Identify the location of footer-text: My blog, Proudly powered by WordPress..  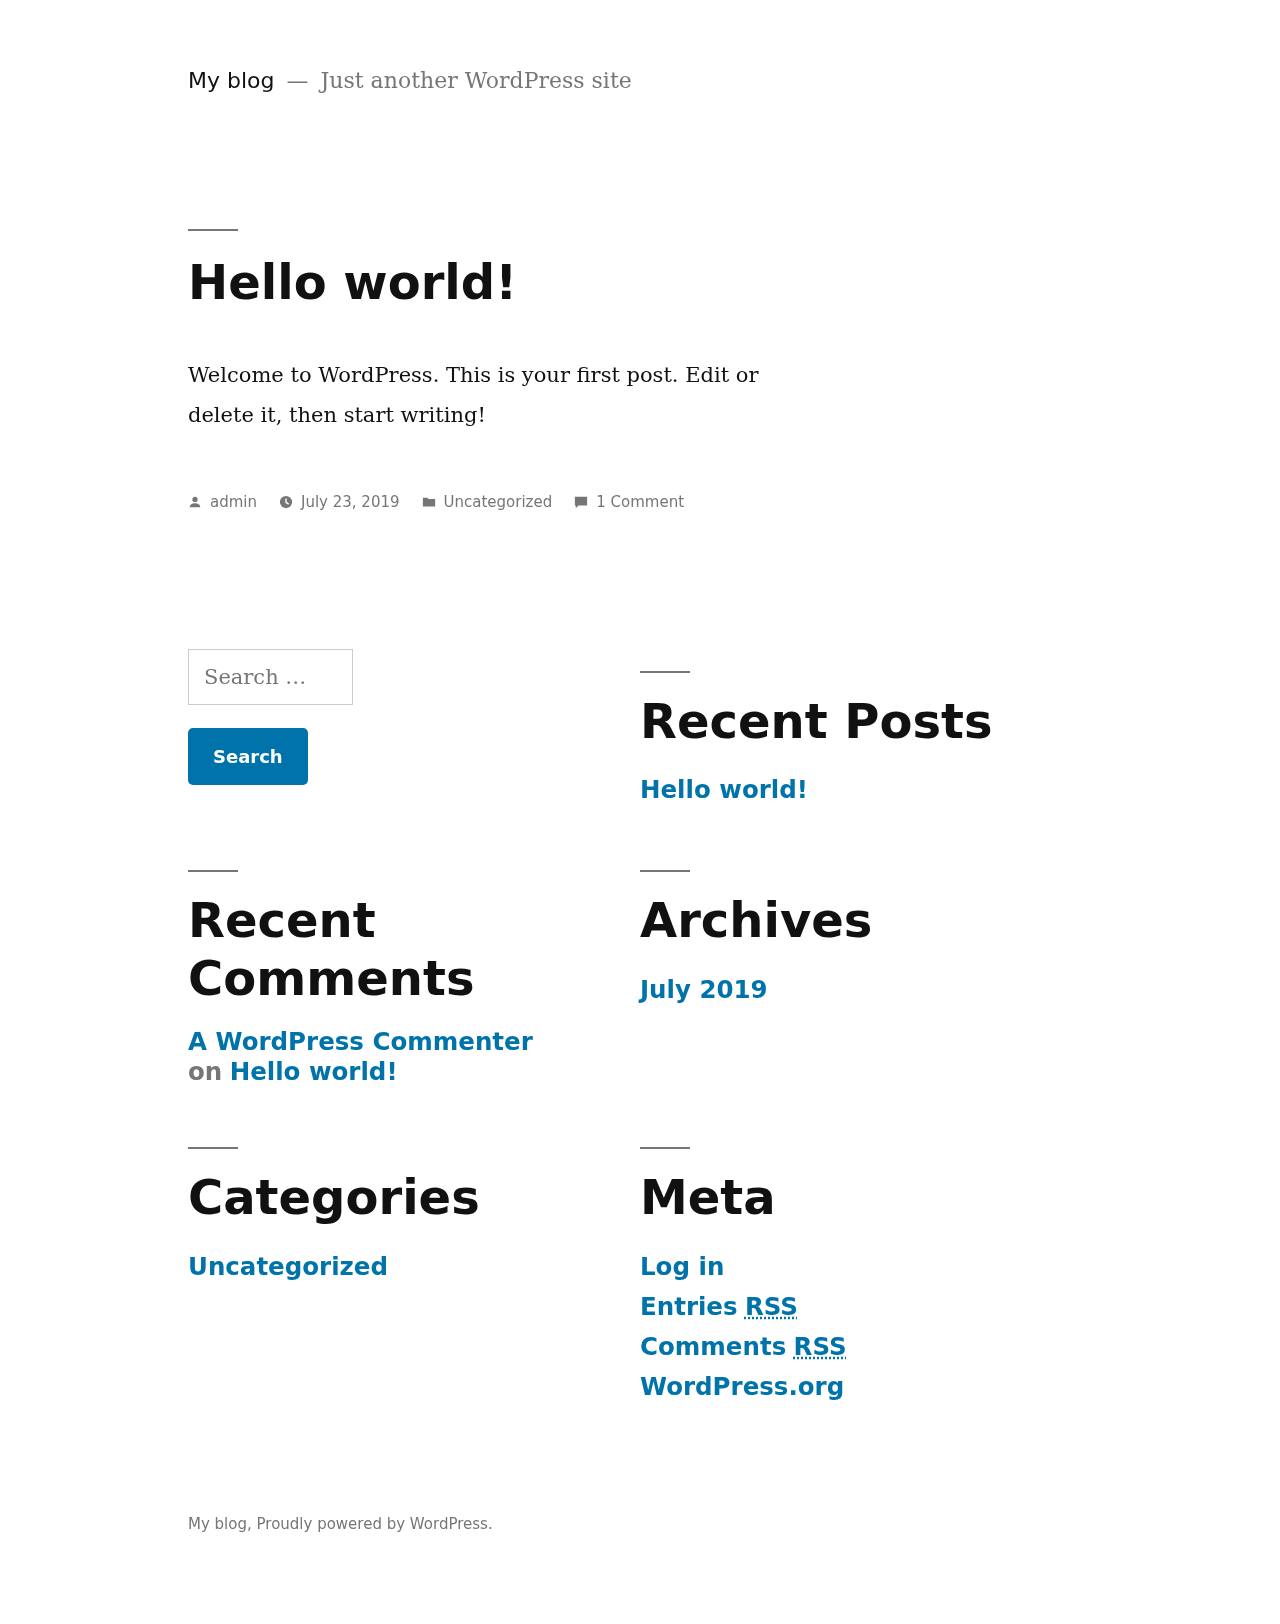
(340, 1523).